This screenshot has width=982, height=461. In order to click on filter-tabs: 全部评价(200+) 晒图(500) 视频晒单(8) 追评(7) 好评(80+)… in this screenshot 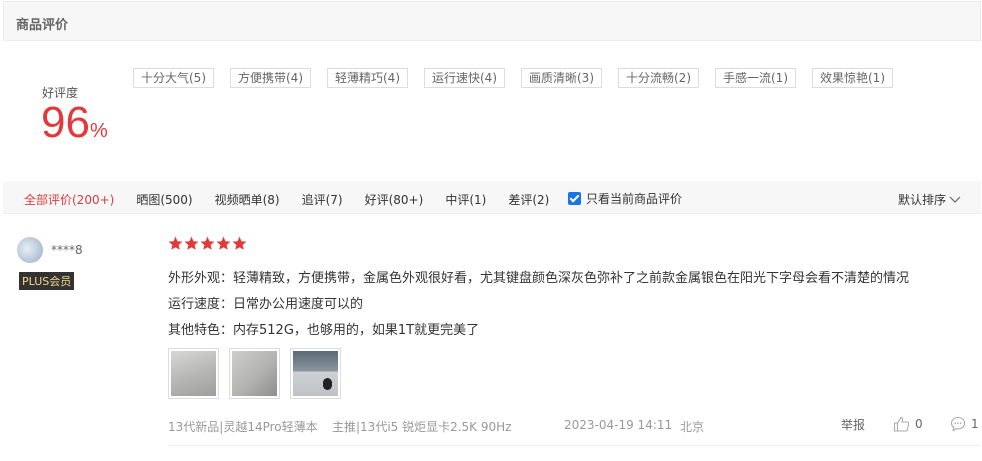, I will do `click(297, 199)`.